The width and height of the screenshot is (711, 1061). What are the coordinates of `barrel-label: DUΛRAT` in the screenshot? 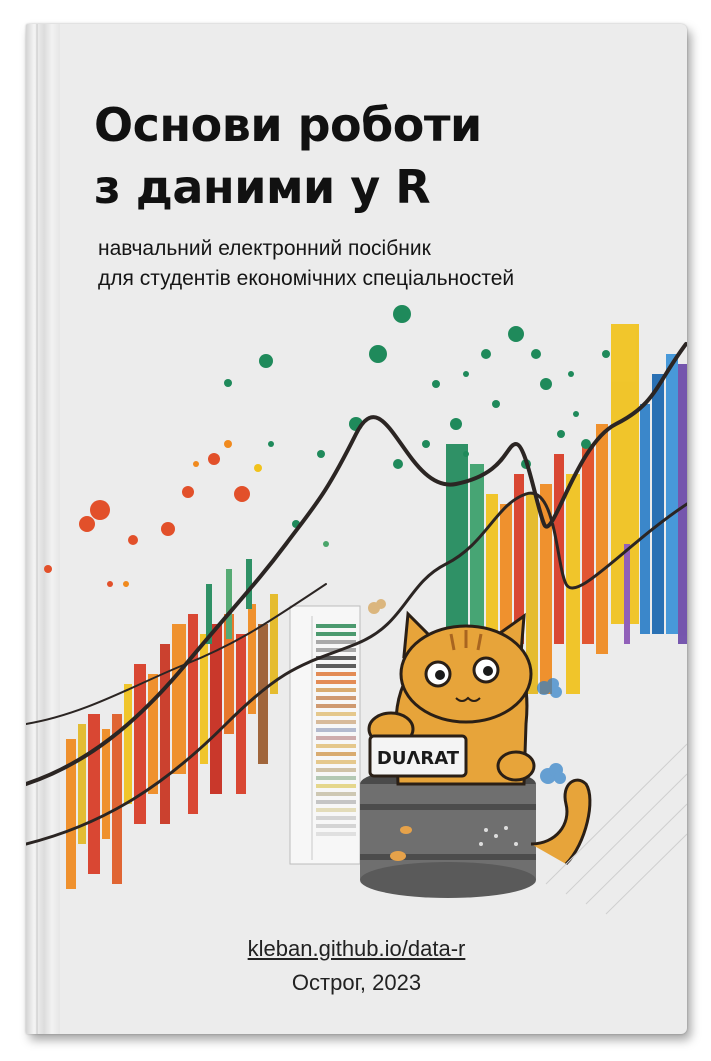 It's located at (418, 756).